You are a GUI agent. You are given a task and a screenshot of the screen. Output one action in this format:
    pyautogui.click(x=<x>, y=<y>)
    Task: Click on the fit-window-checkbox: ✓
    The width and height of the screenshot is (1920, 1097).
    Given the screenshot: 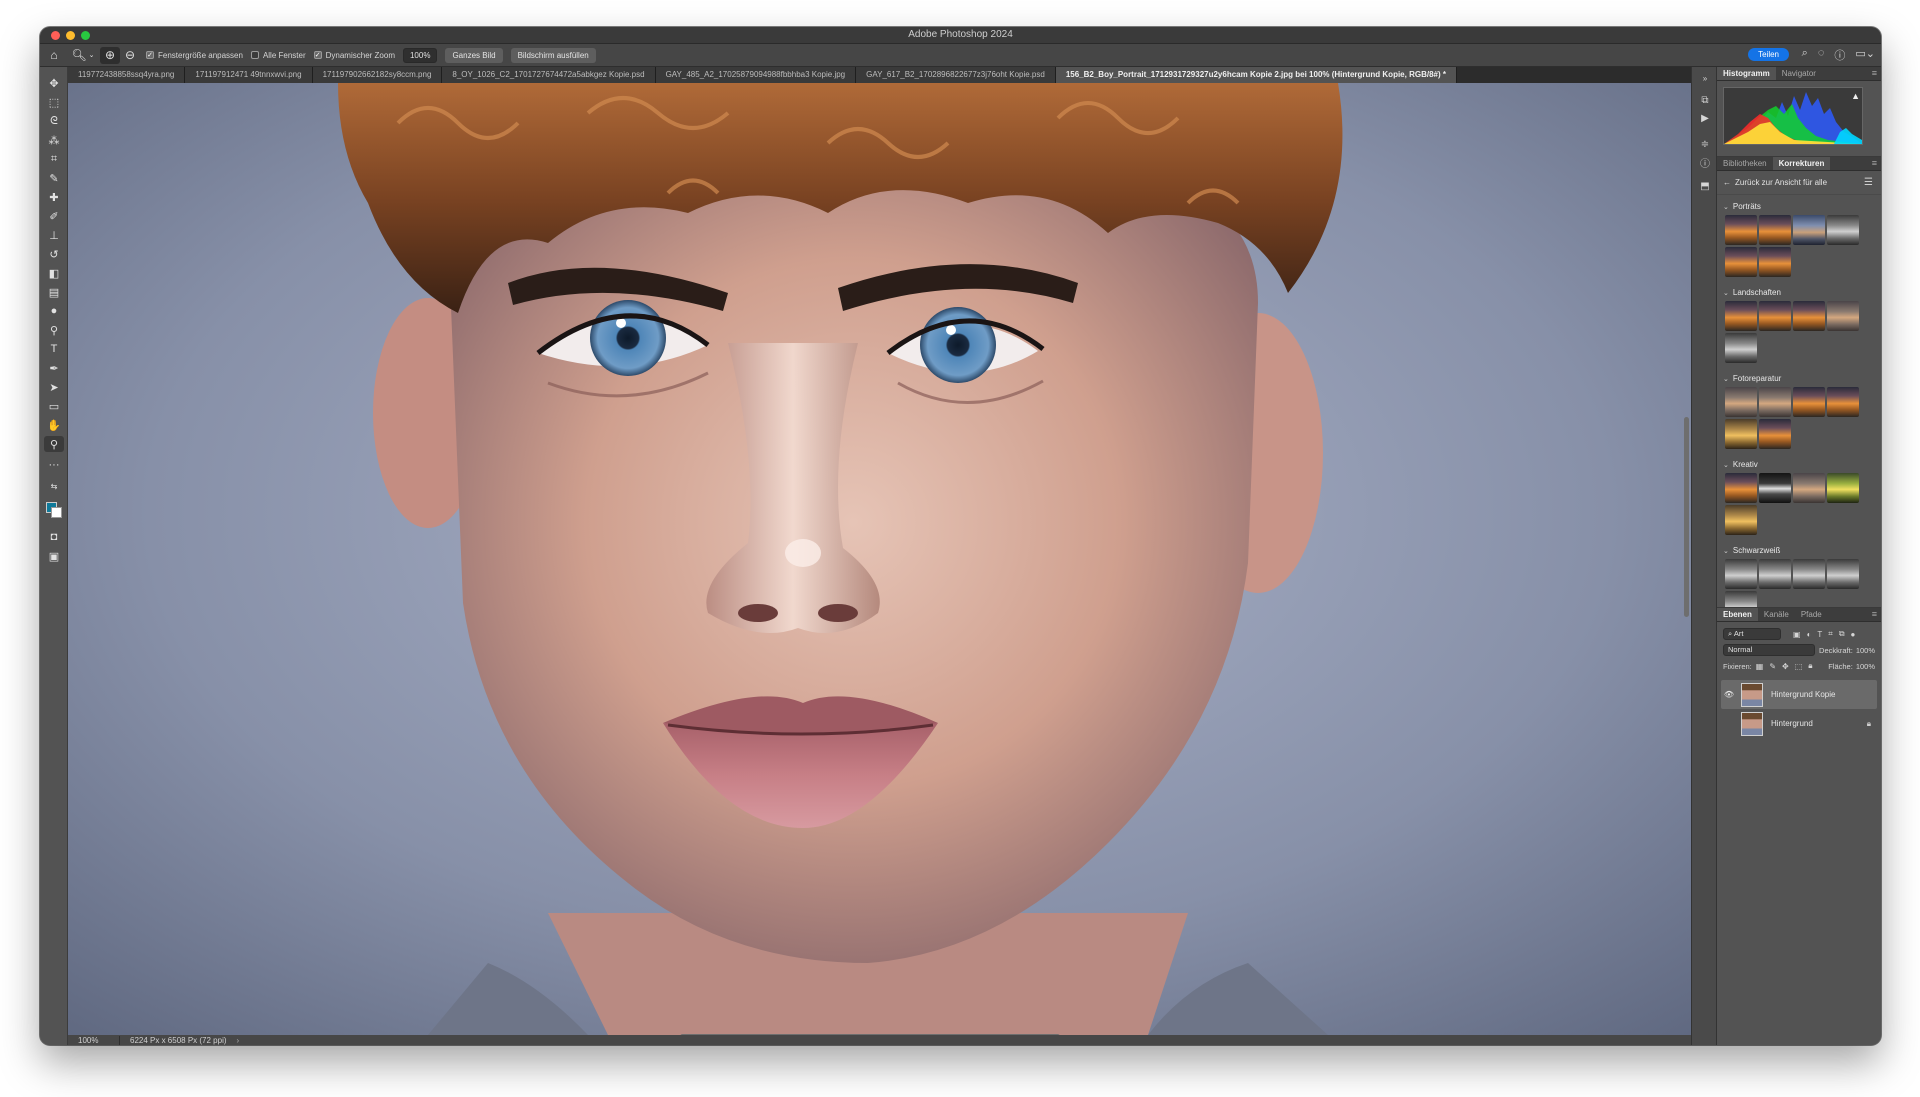 What is the action you would take?
    pyautogui.click(x=150, y=55)
    